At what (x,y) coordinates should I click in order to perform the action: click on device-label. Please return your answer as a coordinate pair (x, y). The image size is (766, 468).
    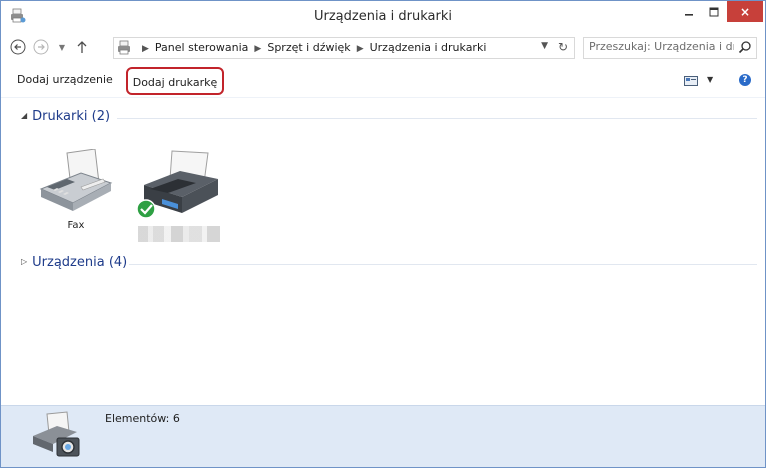
    Looking at the image, I should click on (179, 235).